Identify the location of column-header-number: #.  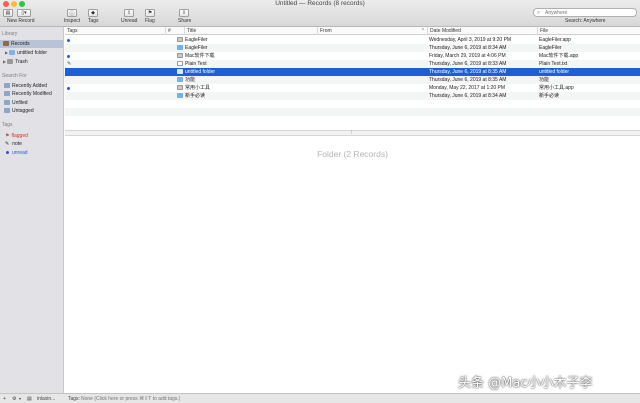
(170, 31).